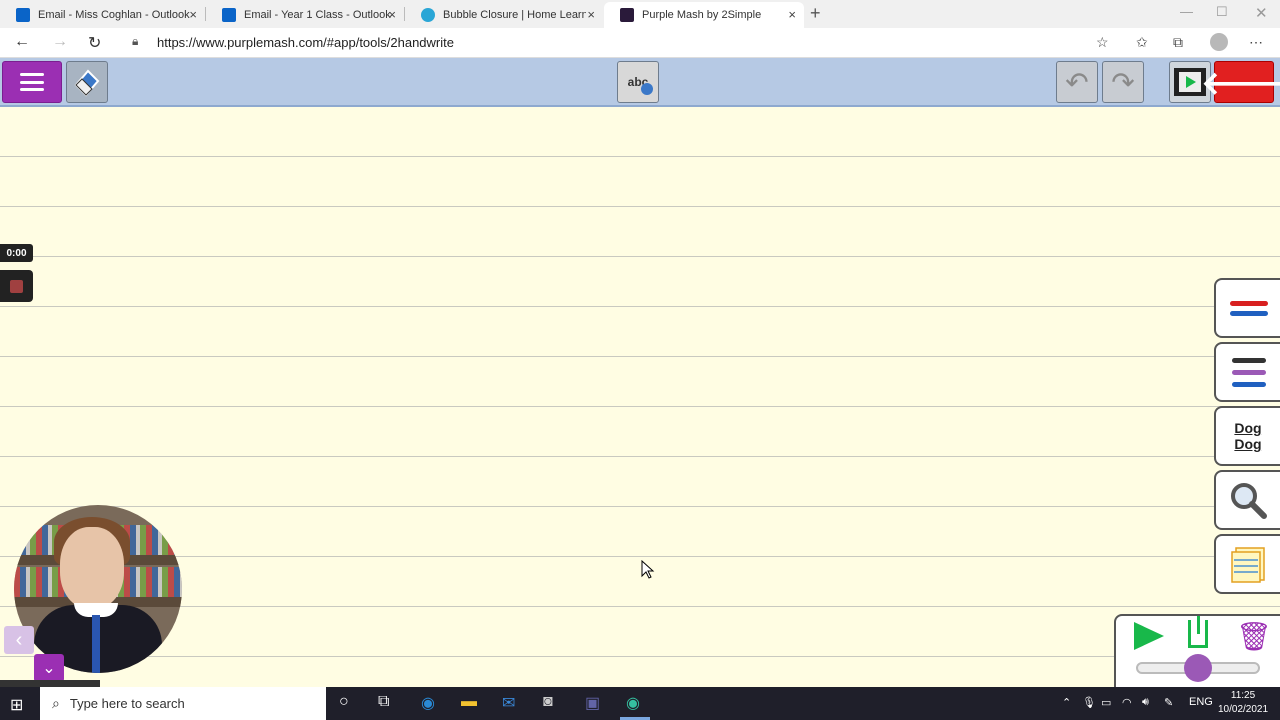  Describe the element at coordinates (1201, 702) in the screenshot. I see `language-indicator: ENG` at that location.